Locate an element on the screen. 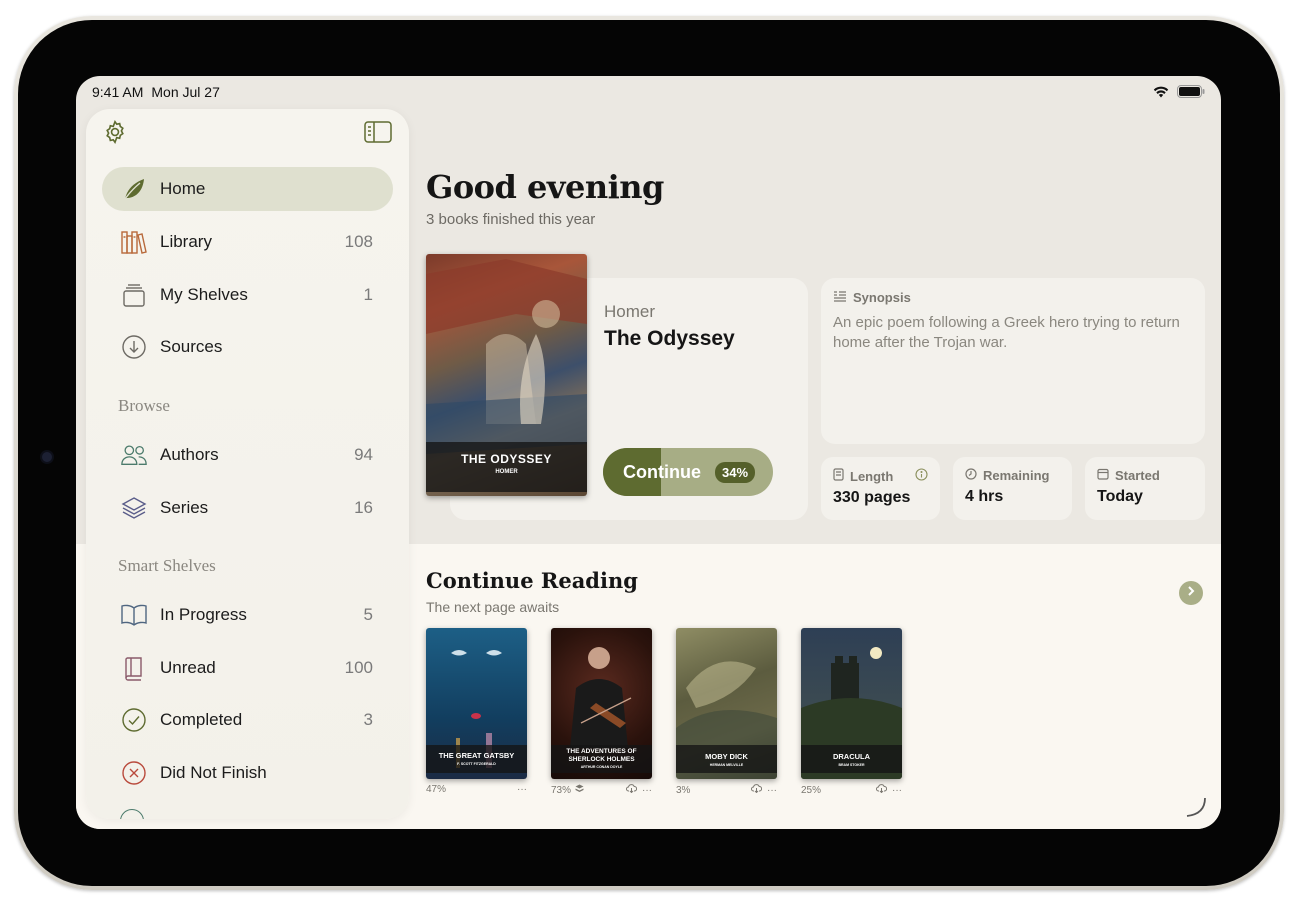 This screenshot has height=912, width=1300. book-cover-title: THE ADVENTURES OF SHERLOCK HOLMES is located at coordinates (601, 755).